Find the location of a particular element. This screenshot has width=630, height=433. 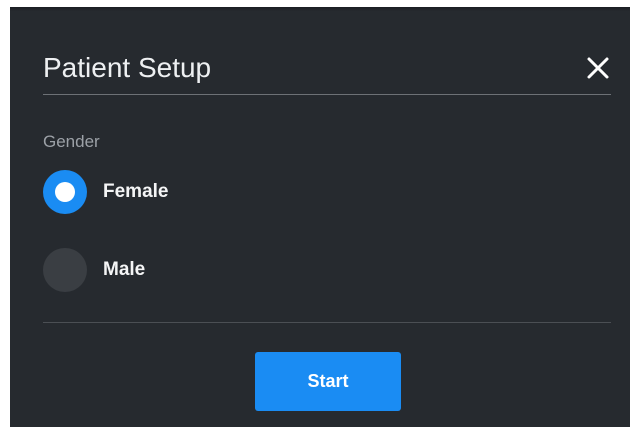

close-button is located at coordinates (598, 68).